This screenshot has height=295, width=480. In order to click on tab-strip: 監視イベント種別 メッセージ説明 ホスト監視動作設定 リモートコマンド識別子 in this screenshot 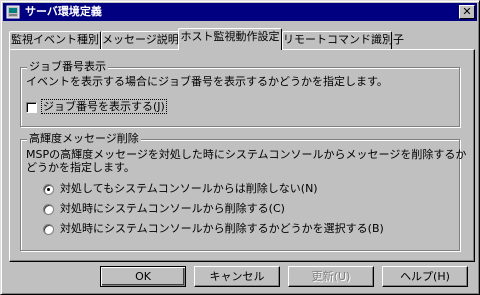, I will do `click(240, 39)`.